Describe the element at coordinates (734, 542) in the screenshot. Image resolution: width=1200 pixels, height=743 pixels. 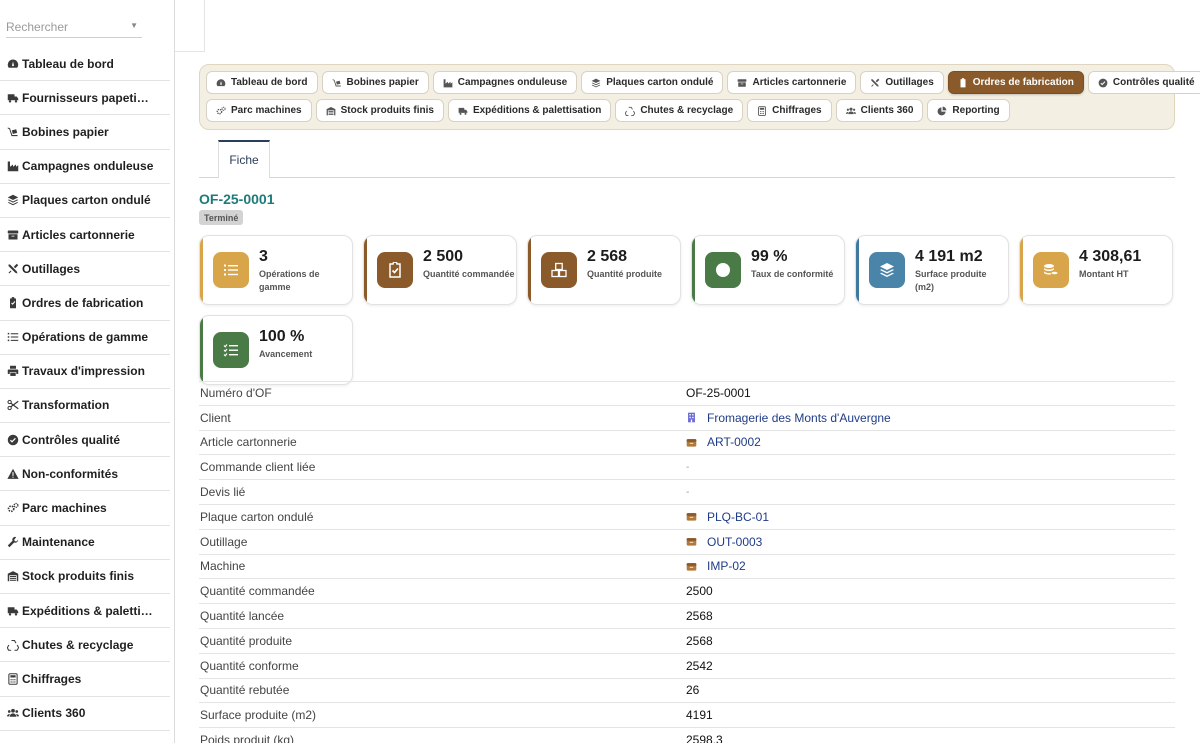
I see `detail-link: OUT-0003` at that location.